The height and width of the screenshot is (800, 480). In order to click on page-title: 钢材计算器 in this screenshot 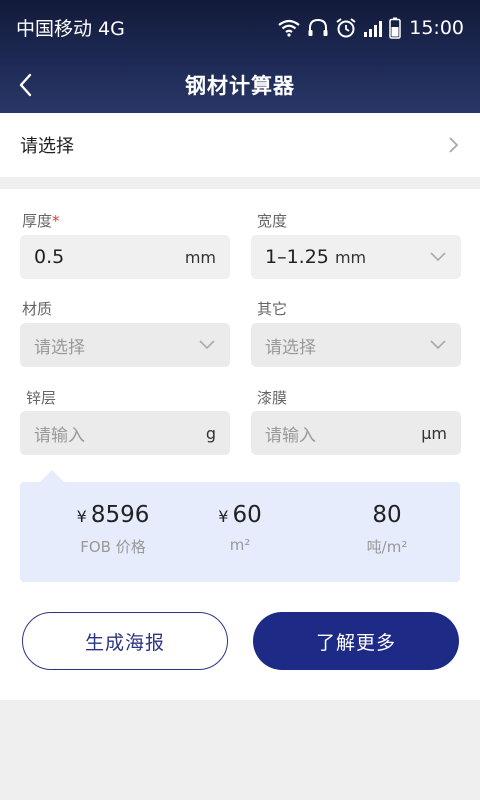, I will do `click(240, 86)`.